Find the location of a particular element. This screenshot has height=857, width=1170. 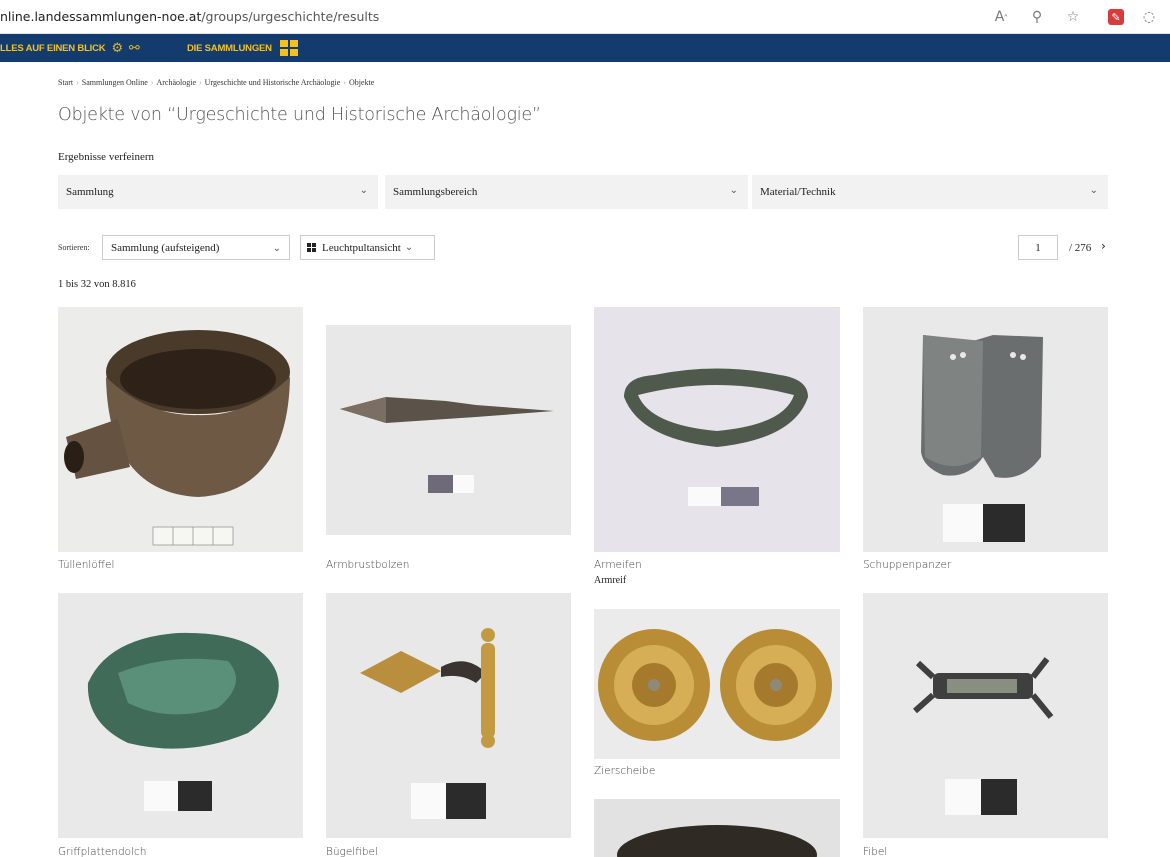

view-mode-select: Leuchtpultansicht ⌄ is located at coordinates (367, 247).